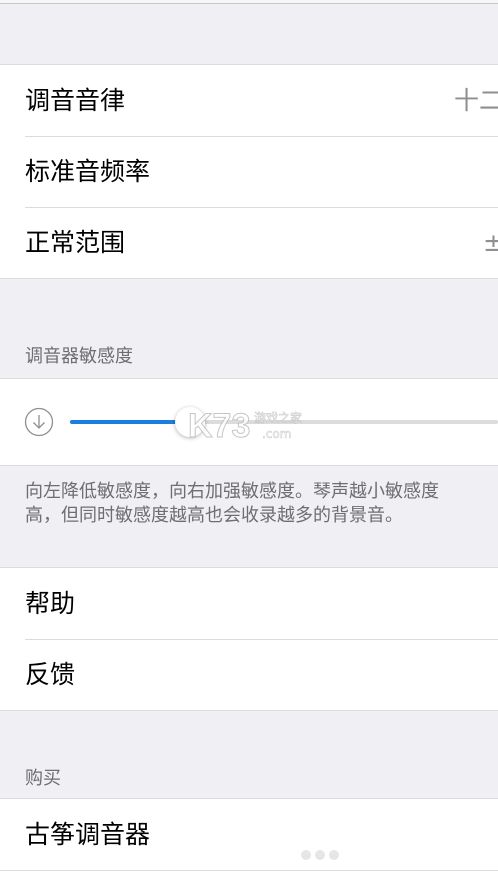 This screenshot has height=871, width=498. Describe the element at coordinates (88, 834) in the screenshot. I see `row-label: 古筝调音器` at that location.